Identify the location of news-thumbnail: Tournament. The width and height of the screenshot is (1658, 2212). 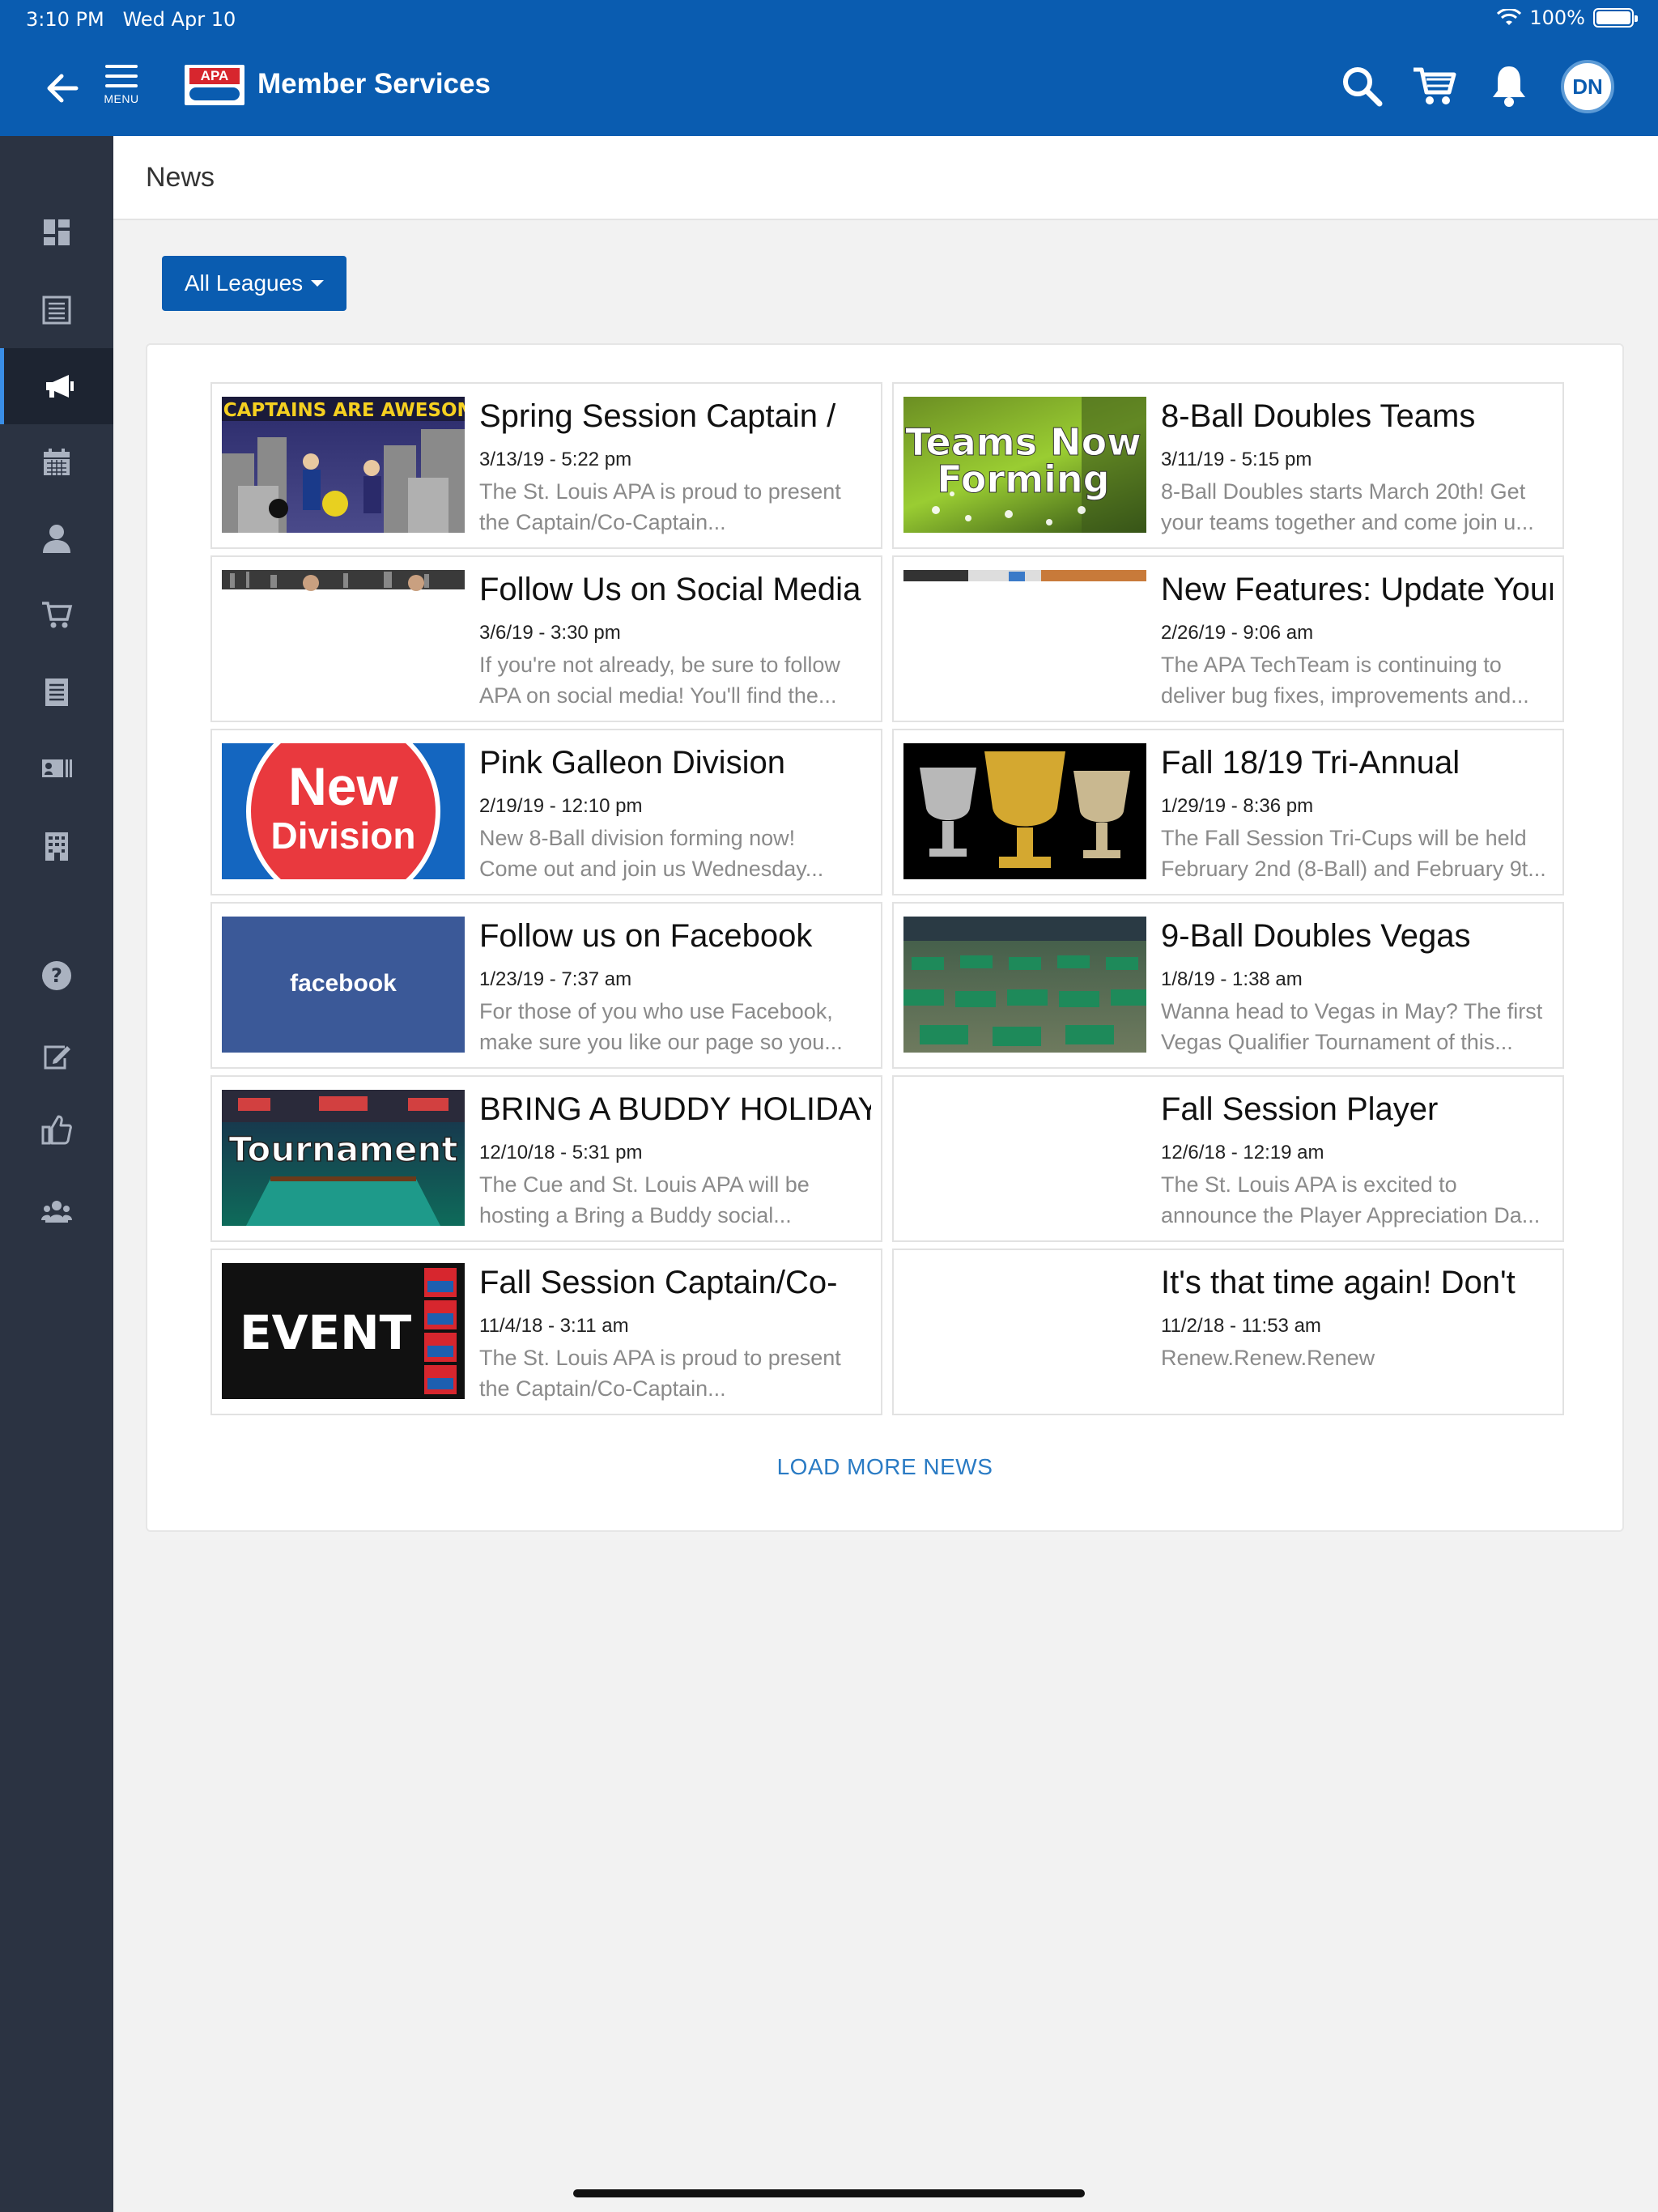
(343, 1158).